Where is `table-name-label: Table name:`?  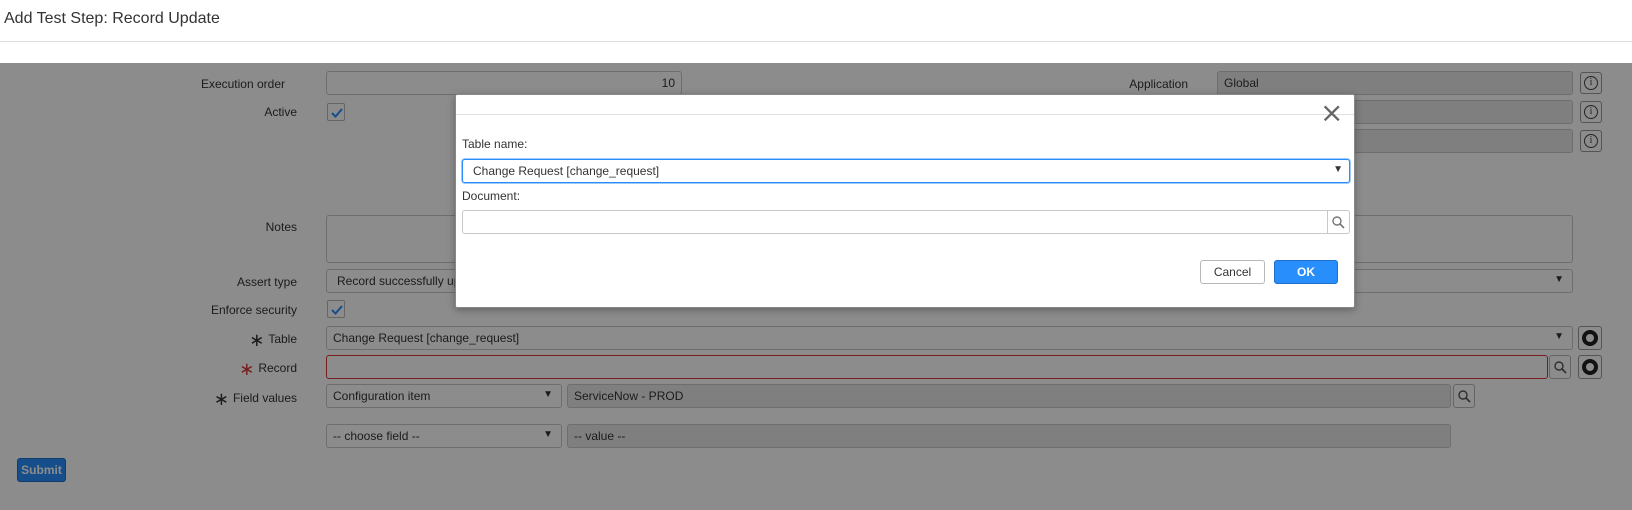 table-name-label: Table name: is located at coordinates (495, 144).